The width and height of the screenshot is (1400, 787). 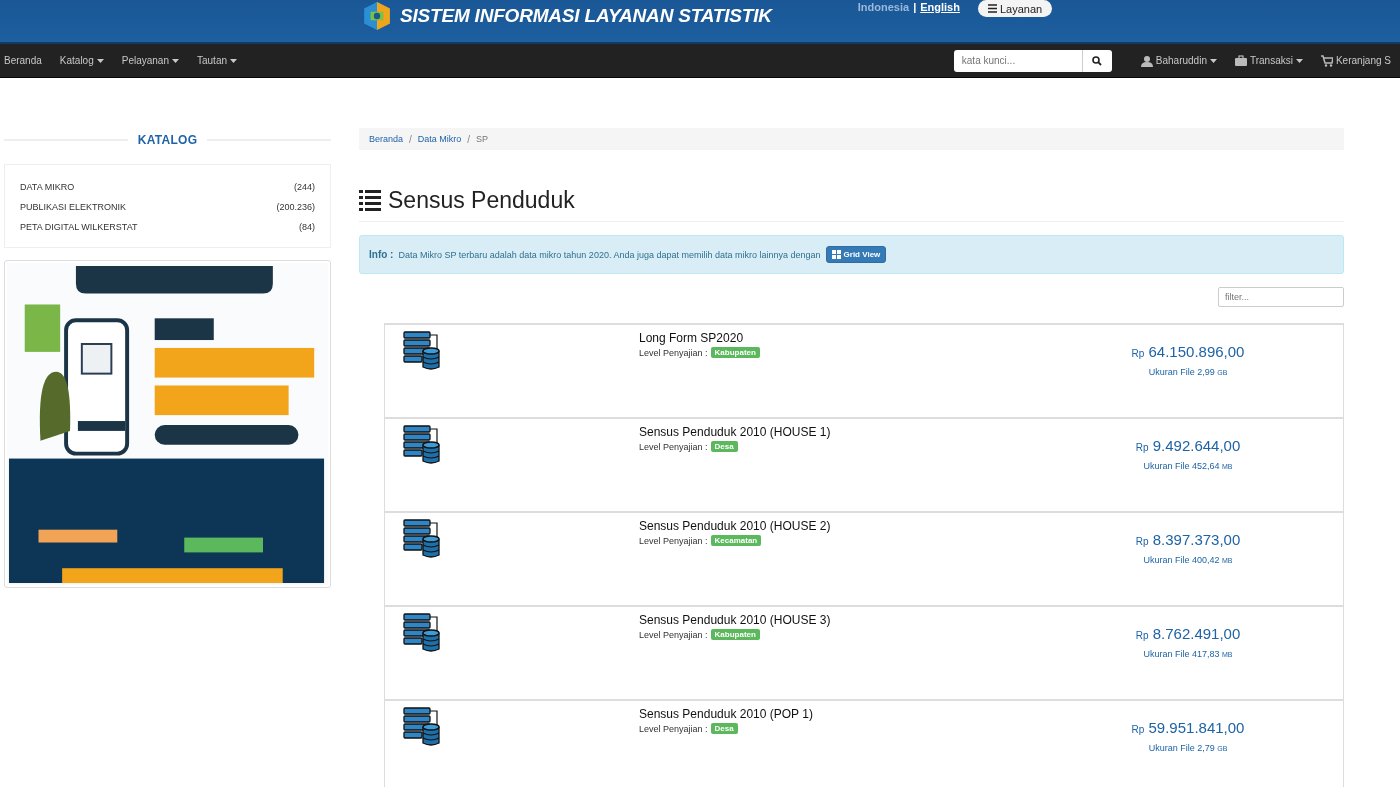 I want to click on dataset-title: Sensus Penduduk 2010 (POP 1), so click(x=861, y=714).